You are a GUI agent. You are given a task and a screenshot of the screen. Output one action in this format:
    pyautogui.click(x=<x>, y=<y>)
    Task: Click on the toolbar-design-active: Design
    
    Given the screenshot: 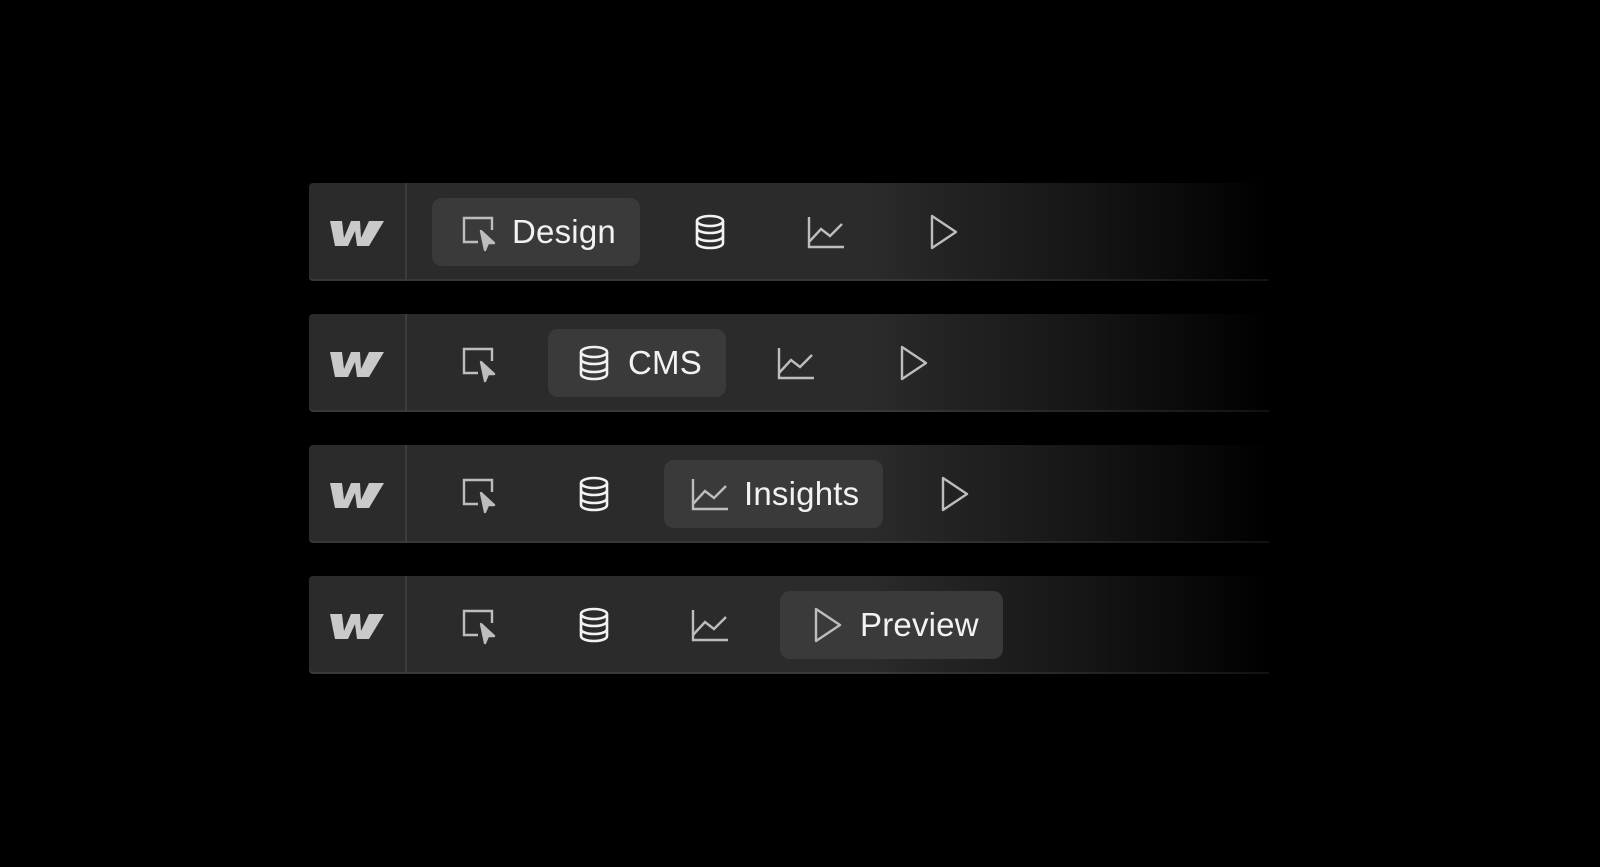 What is the action you would take?
    pyautogui.click(x=789, y=232)
    